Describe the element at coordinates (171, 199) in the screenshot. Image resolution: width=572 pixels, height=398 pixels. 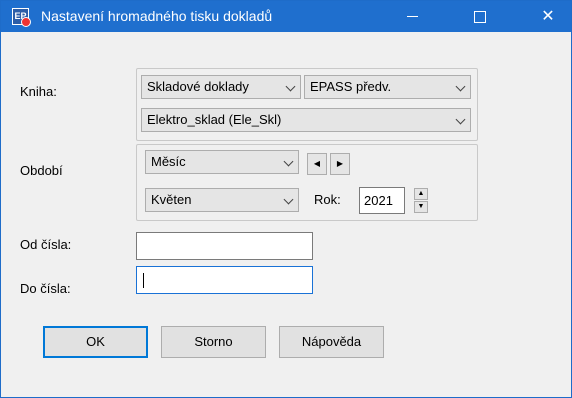
I see `month-value: Květen` at that location.